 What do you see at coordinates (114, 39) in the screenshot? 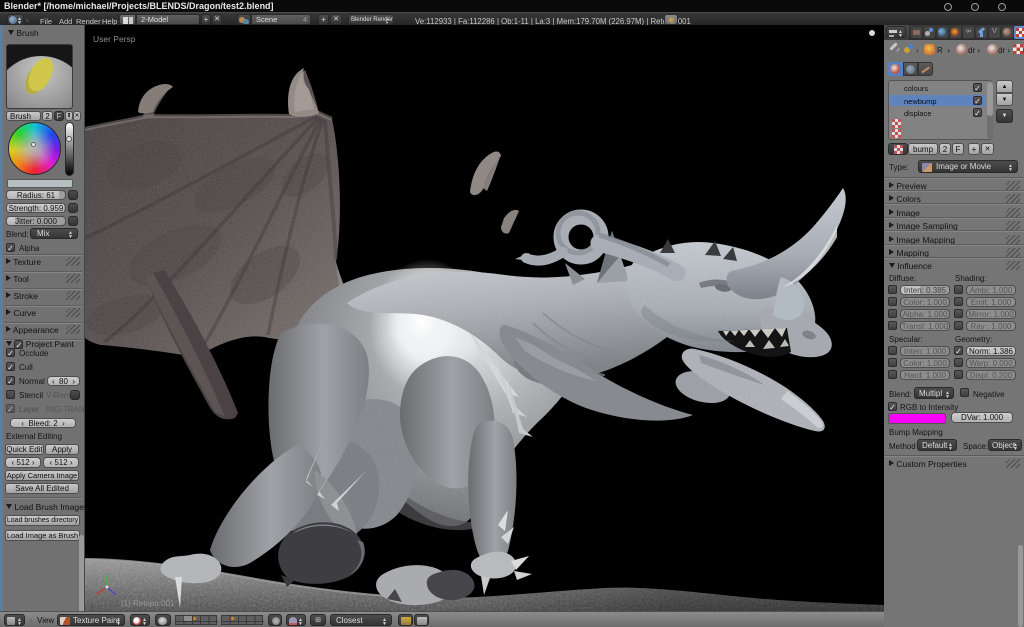
I see `svg-text: User Persp` at bounding box center [114, 39].